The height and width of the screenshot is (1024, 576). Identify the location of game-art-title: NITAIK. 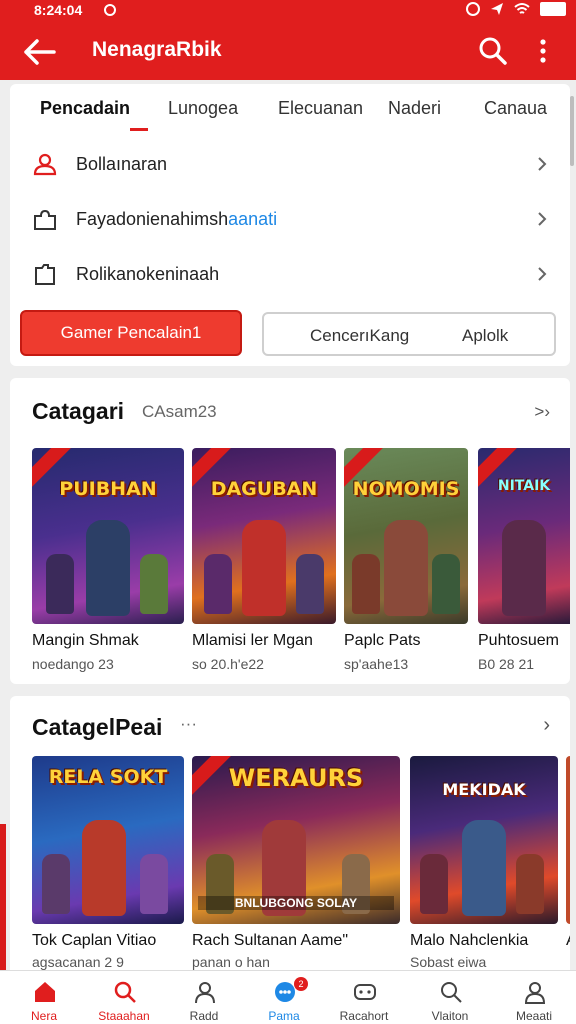
(524, 486).